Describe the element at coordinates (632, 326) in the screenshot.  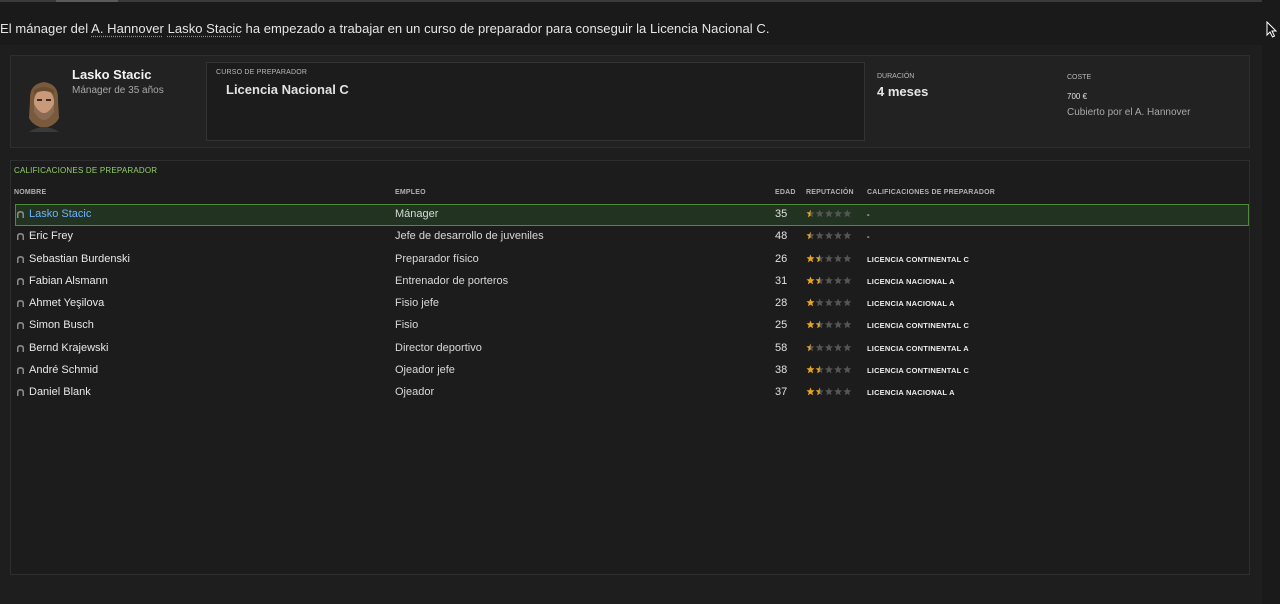
I see `table-row: Simon Busch Fisio 25 LICENCIA CONTINENTAL C` at that location.